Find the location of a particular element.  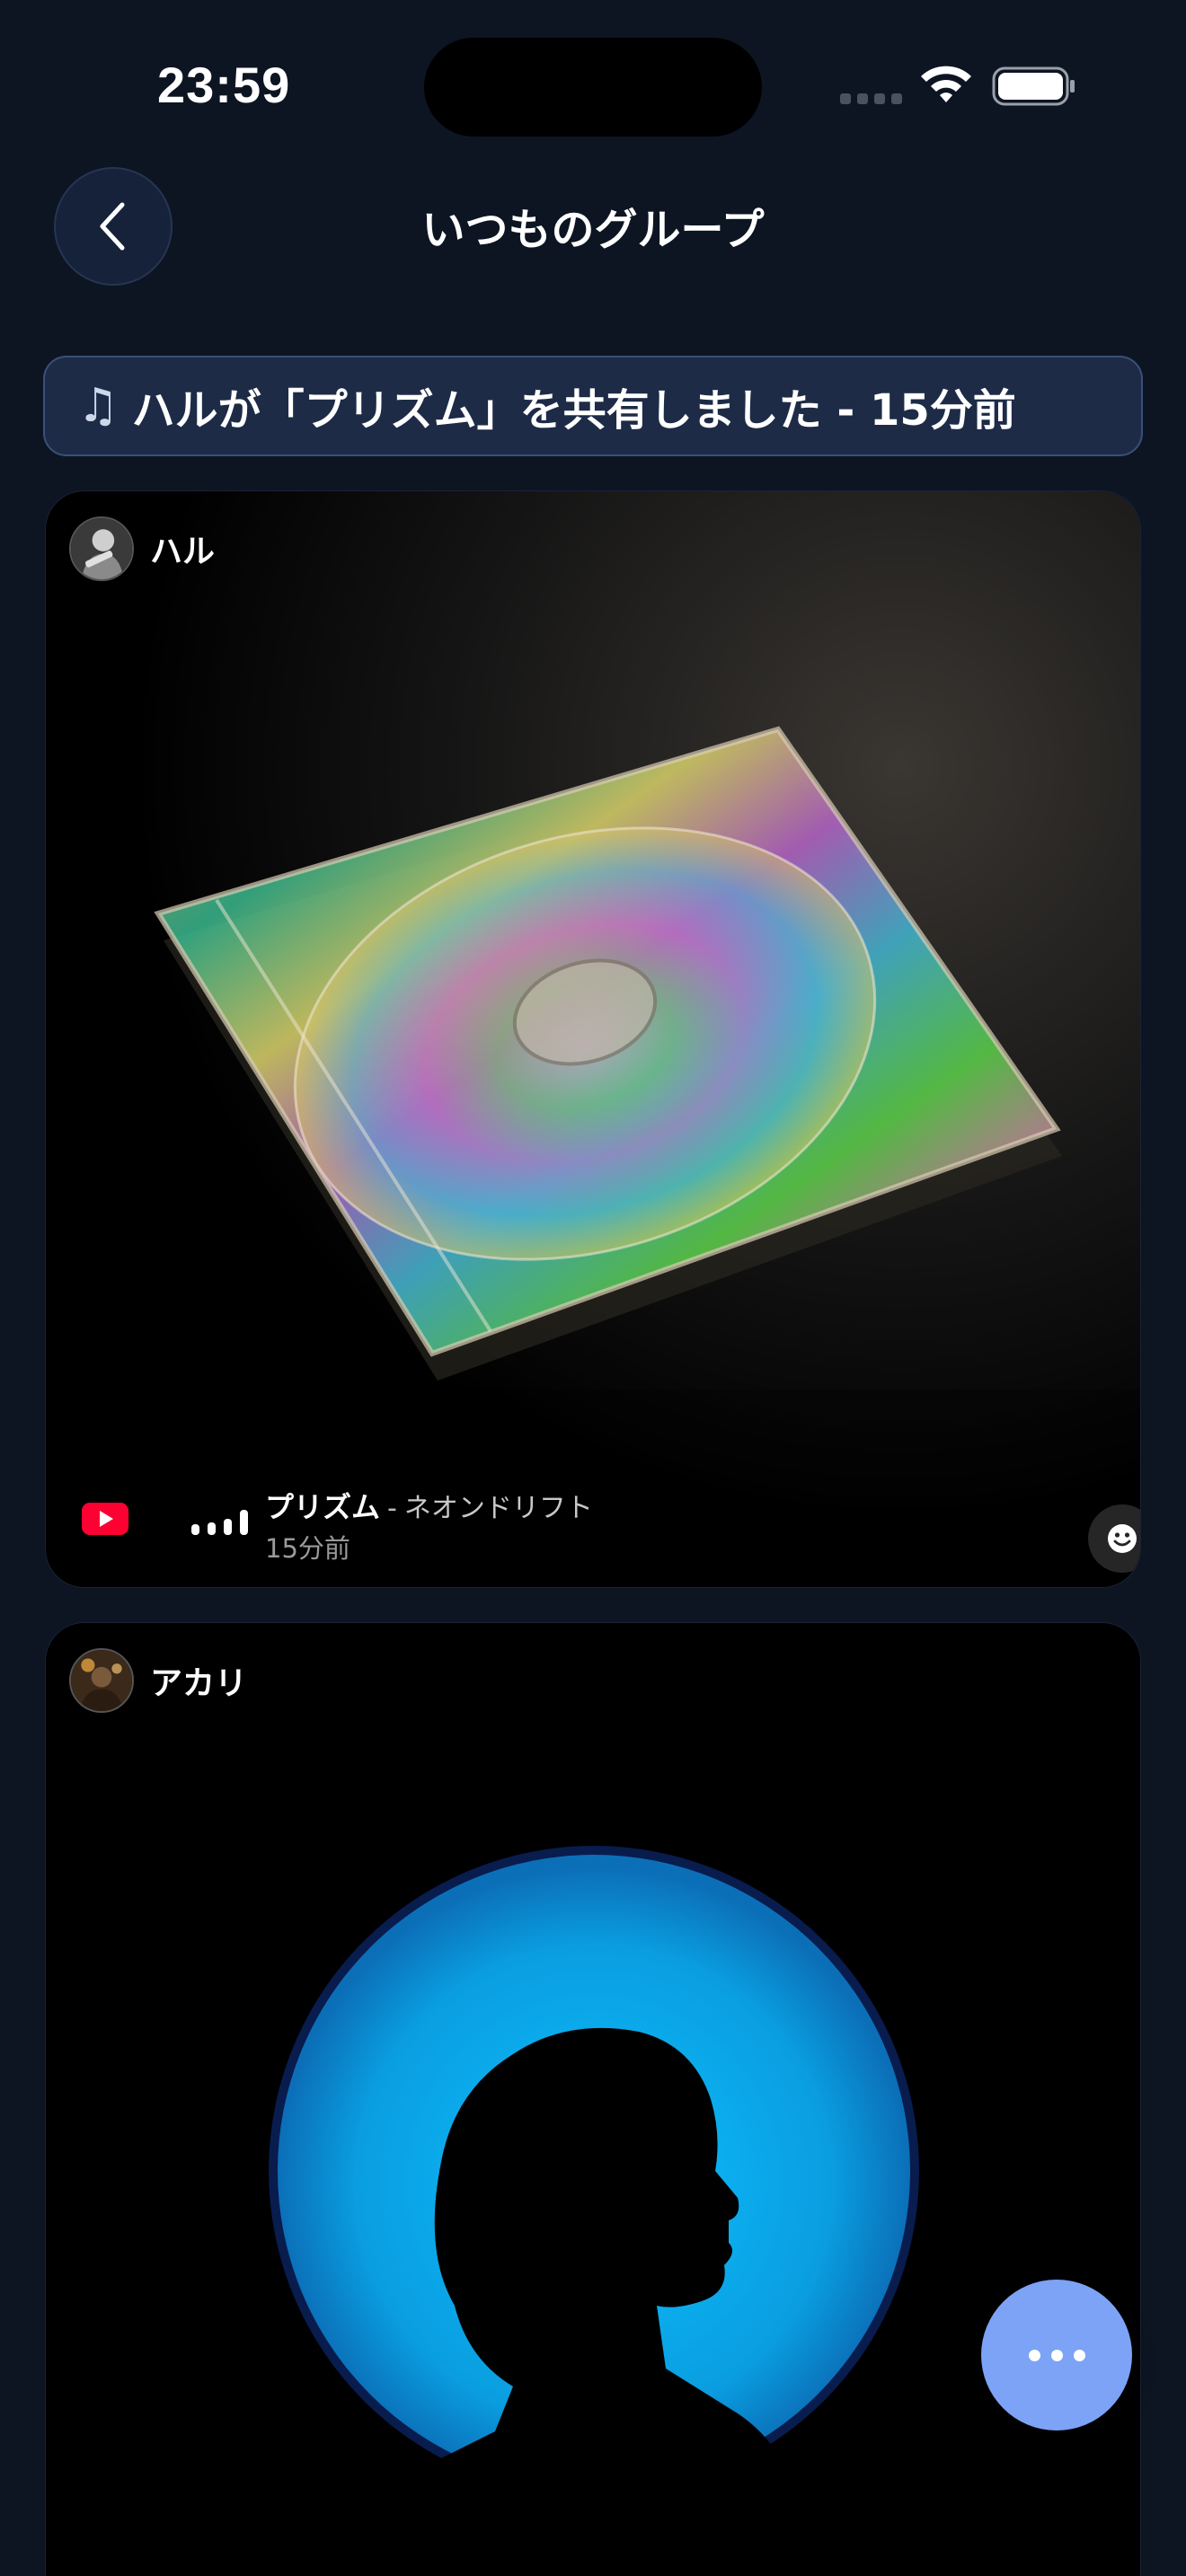

user-name: ハル is located at coordinates (183, 552).